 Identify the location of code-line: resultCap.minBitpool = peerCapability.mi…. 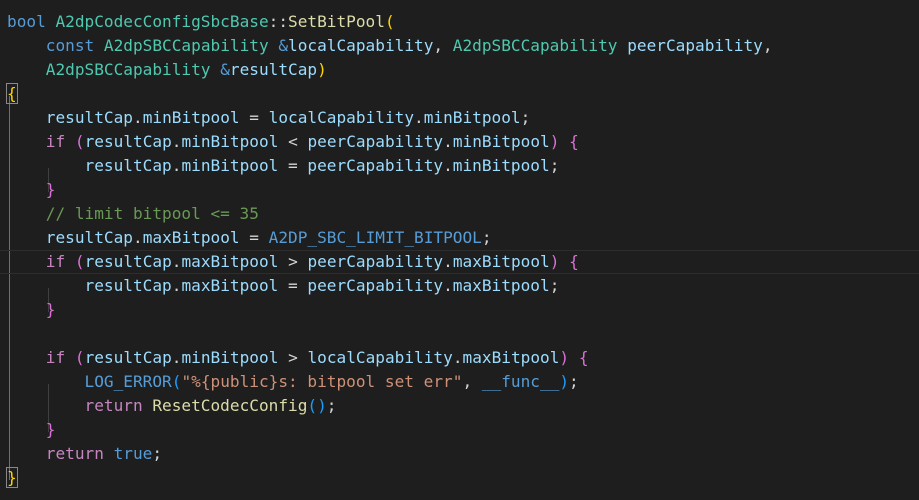
(459, 166).